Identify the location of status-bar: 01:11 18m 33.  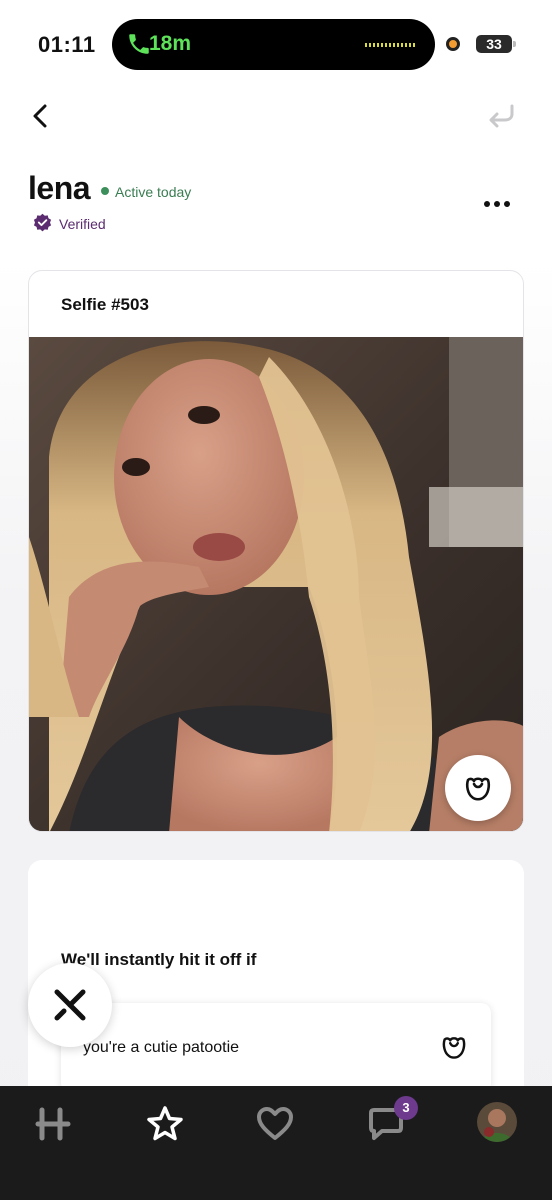
(276, 45).